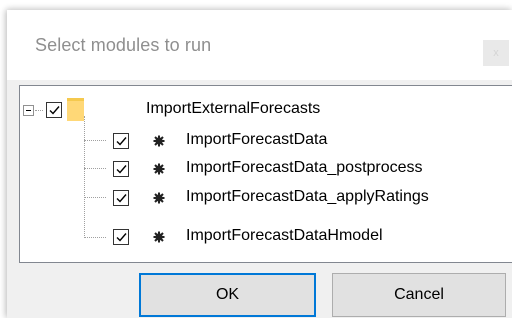 The image size is (512, 318). I want to click on collapse-toggle-icon, so click(28, 110).